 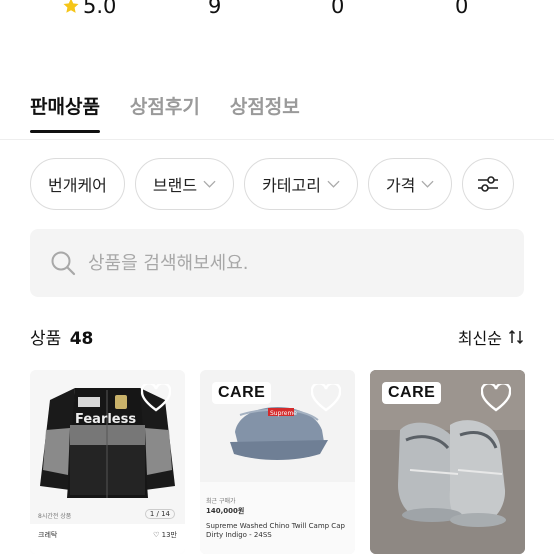 What do you see at coordinates (338, 9) in the screenshot?
I see `stat-value-3: 0` at bounding box center [338, 9].